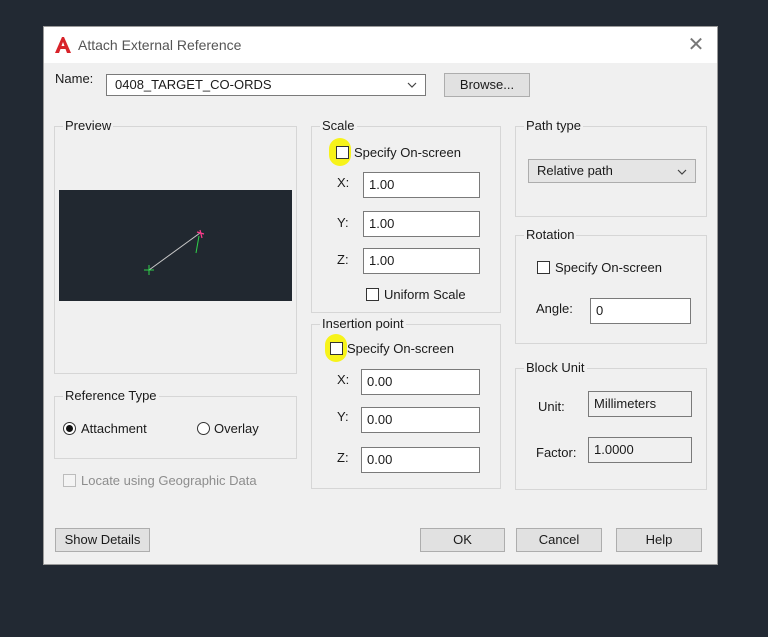  I want to click on preview-drawing, so click(174, 252).